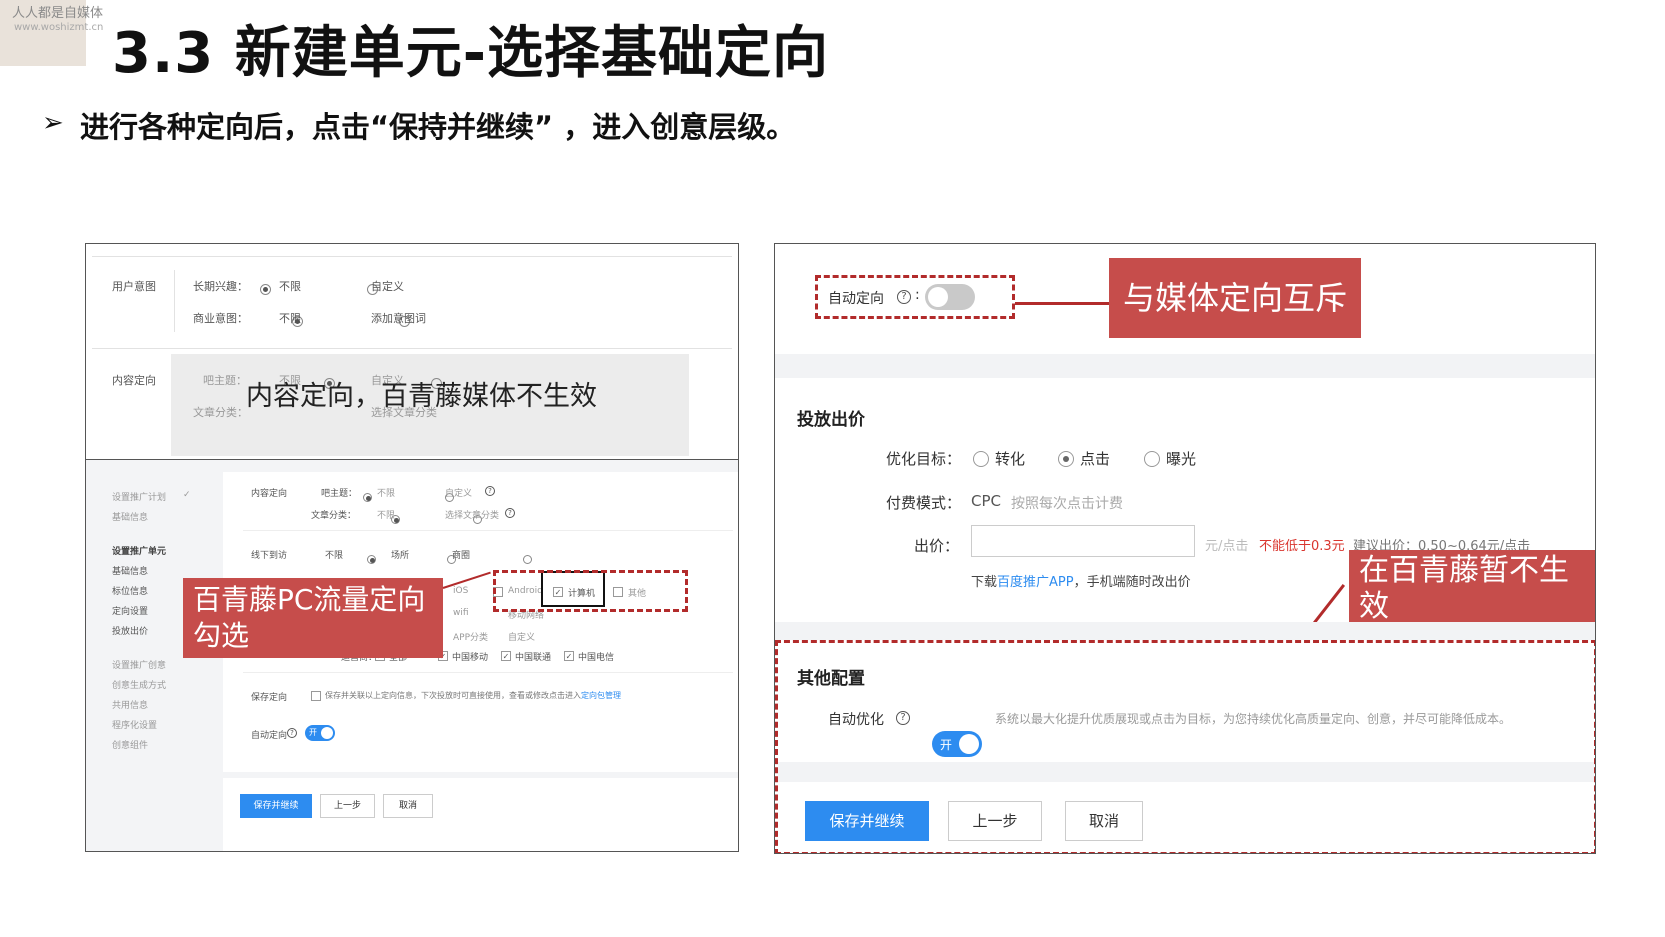 This screenshot has height=937, width=1665. I want to click on nav-creative-item: 创意组件, so click(130, 744).